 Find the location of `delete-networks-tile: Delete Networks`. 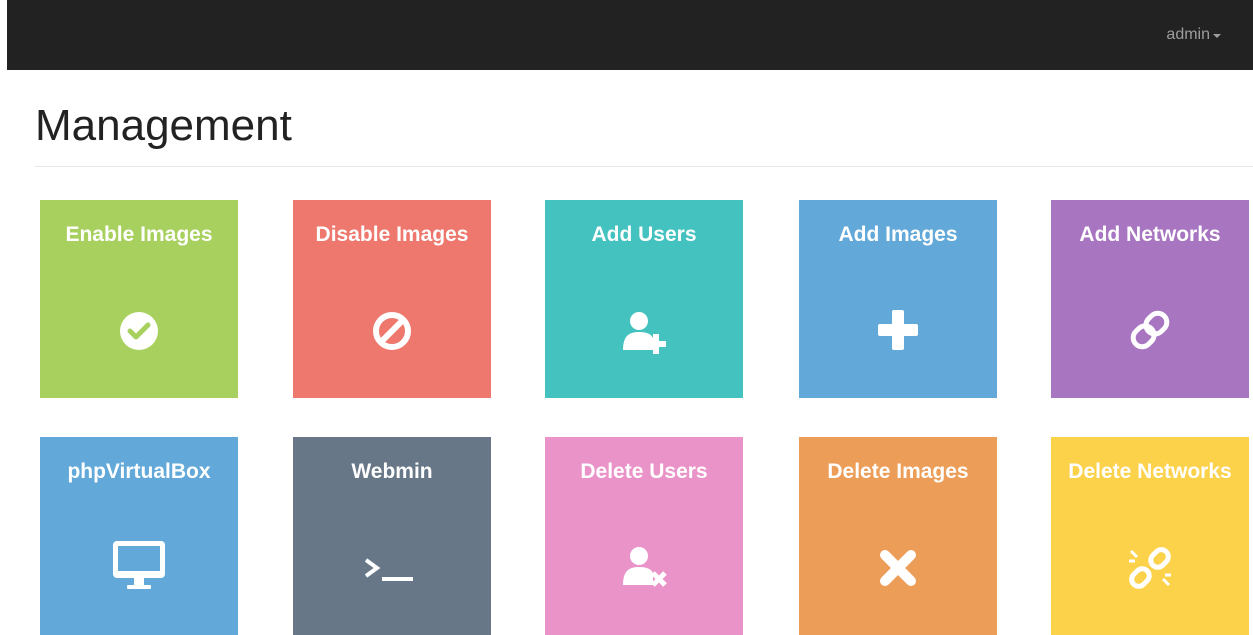

delete-networks-tile: Delete Networks is located at coordinates (1150, 536).